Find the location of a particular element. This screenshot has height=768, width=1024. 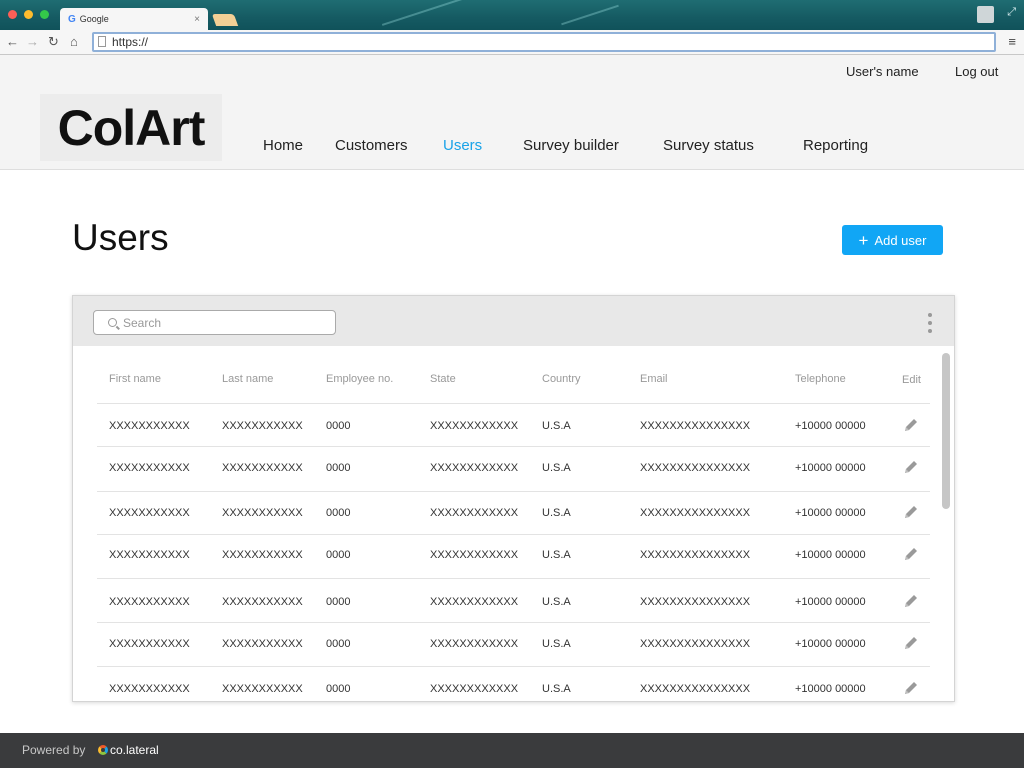

nav-item-reporting: Reporting is located at coordinates (835, 145).